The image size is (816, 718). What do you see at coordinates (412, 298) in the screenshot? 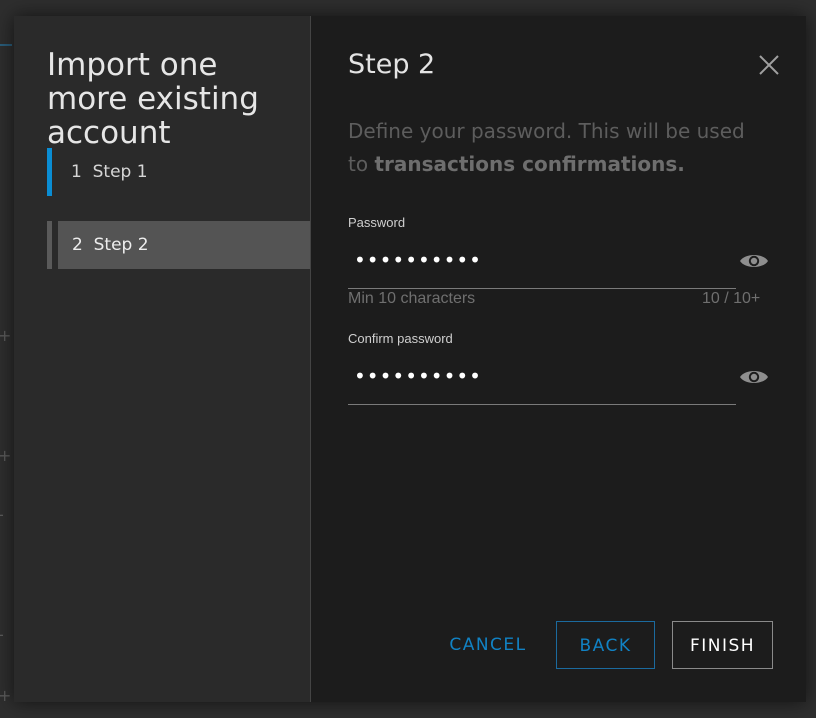
I see `password-hint: Min 10 characters` at bounding box center [412, 298].